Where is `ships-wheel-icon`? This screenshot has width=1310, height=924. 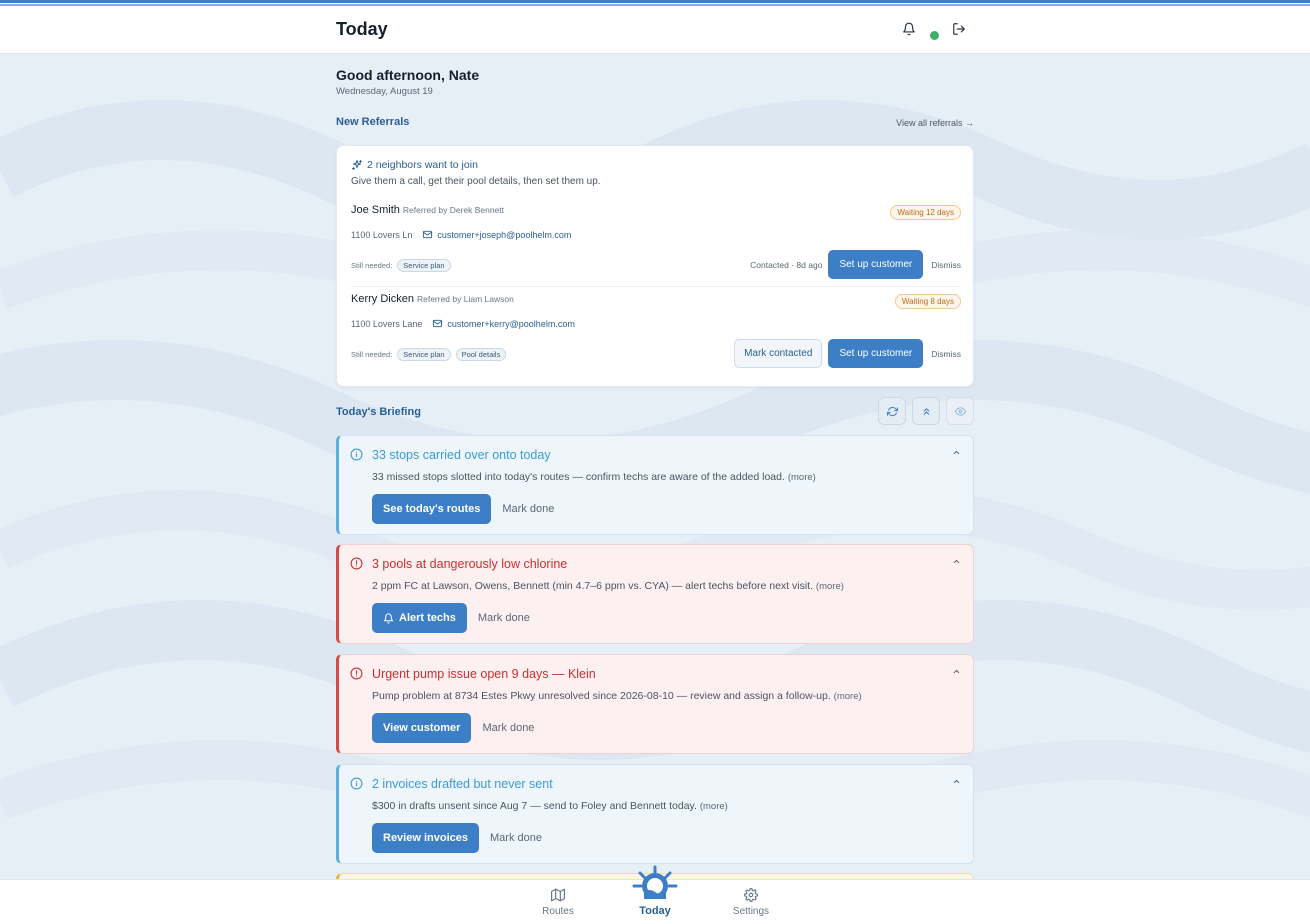
ships-wheel-icon is located at coordinates (655, 885).